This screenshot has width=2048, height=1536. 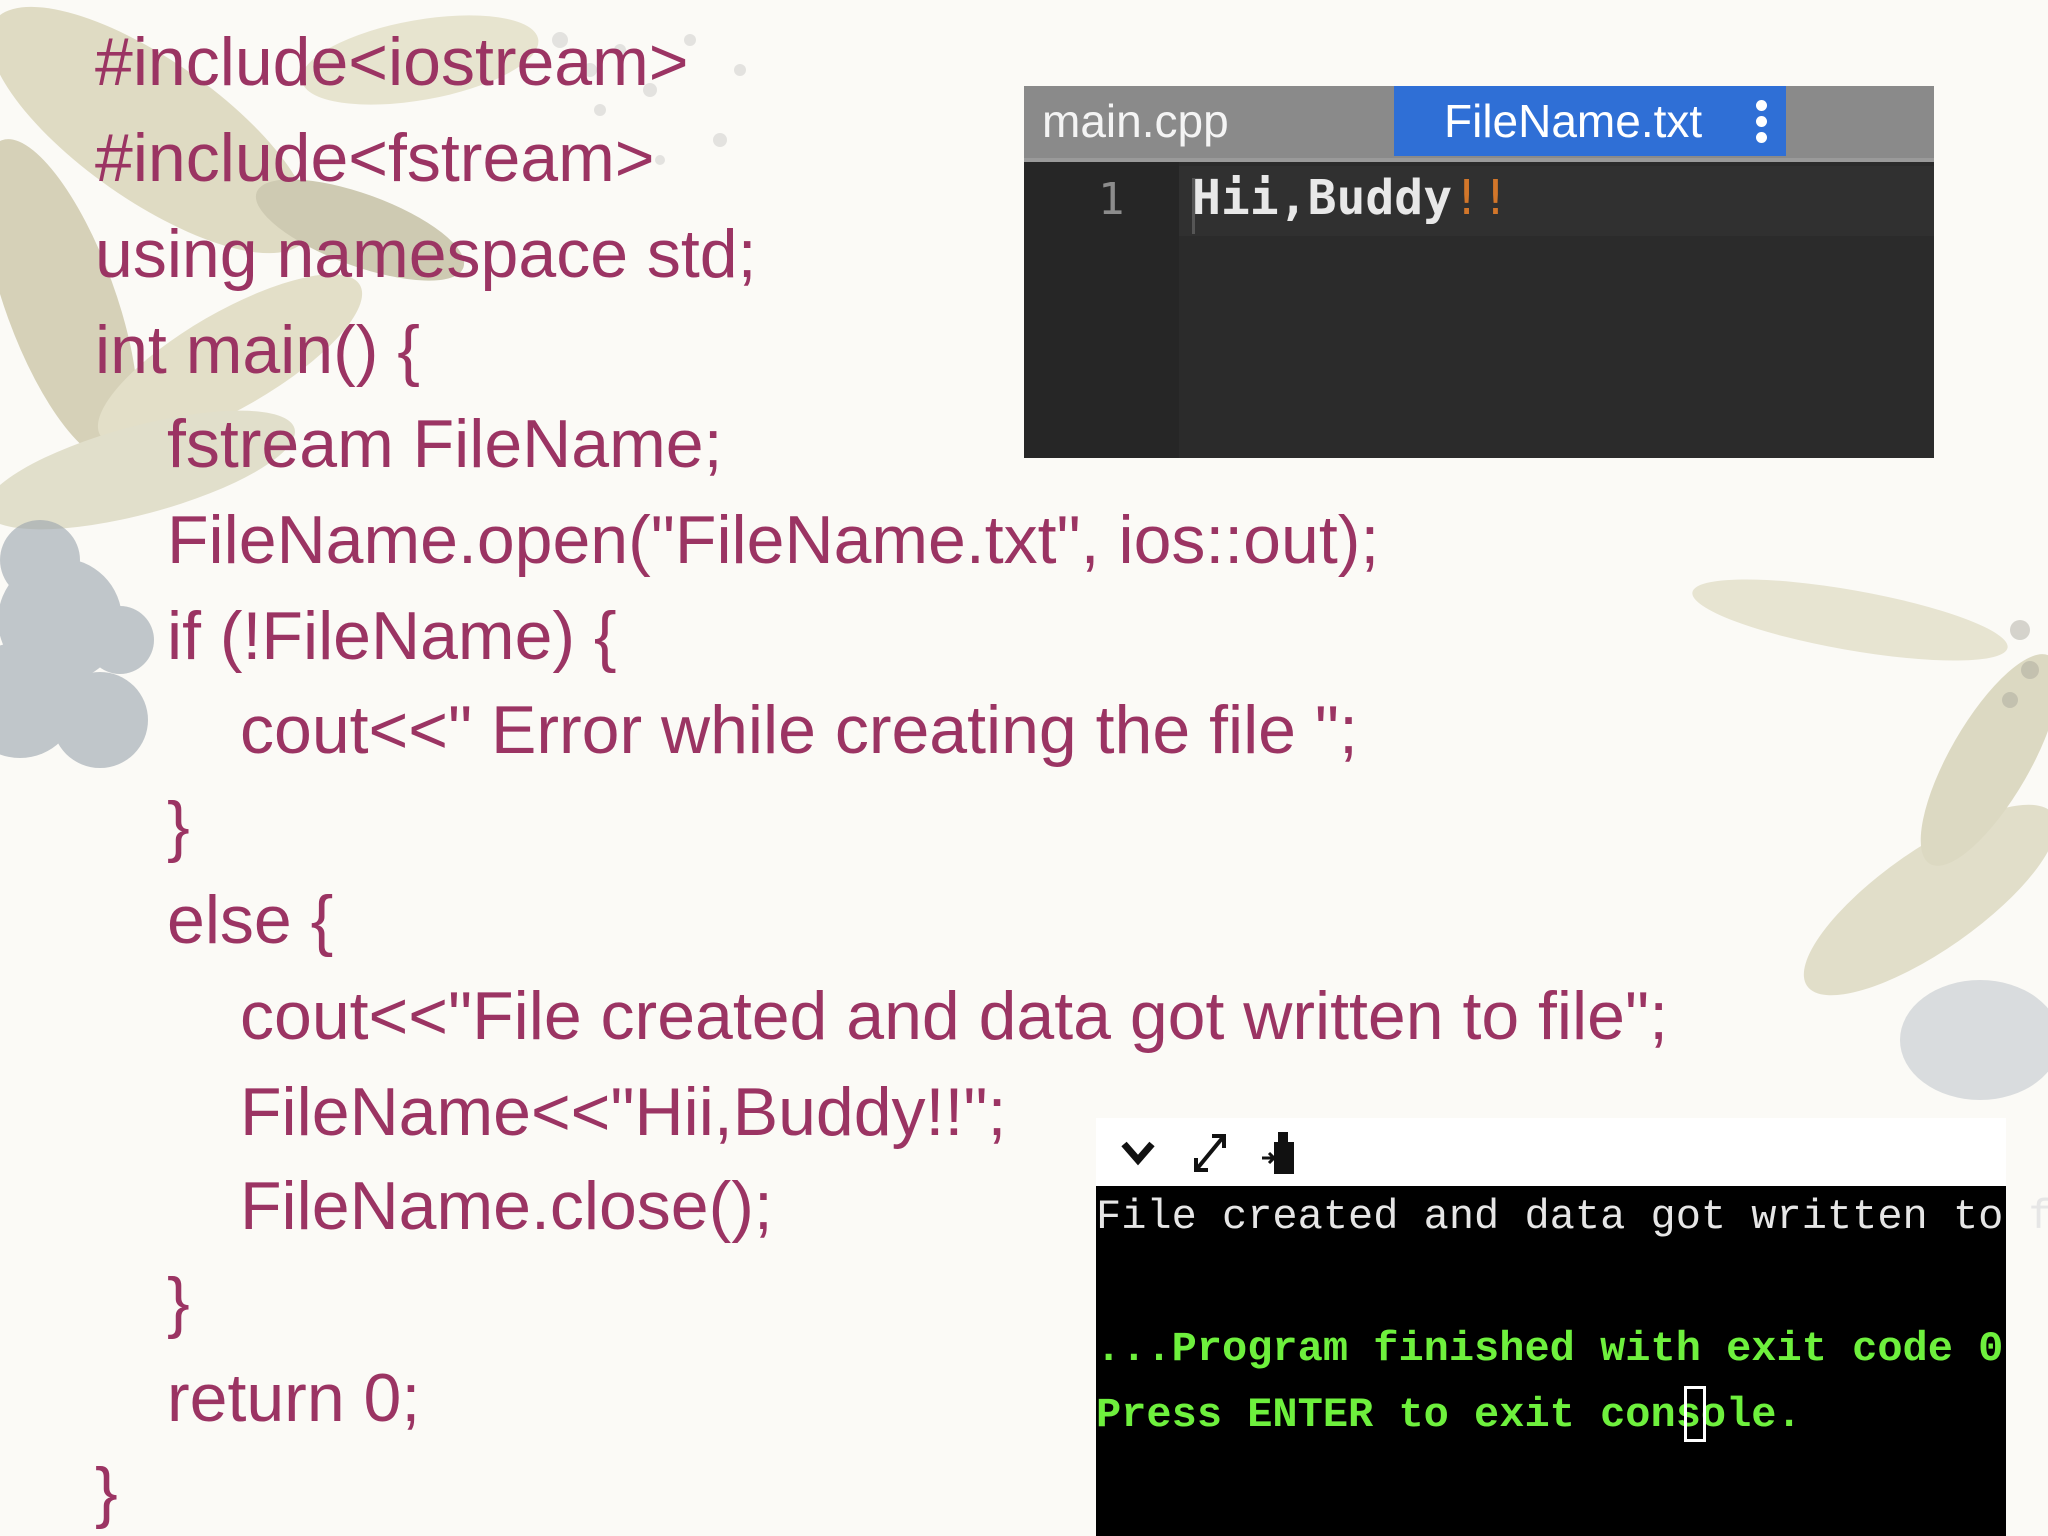 What do you see at coordinates (799, 730) in the screenshot?
I see `code-line: cout<<" Error while creating the file ";` at bounding box center [799, 730].